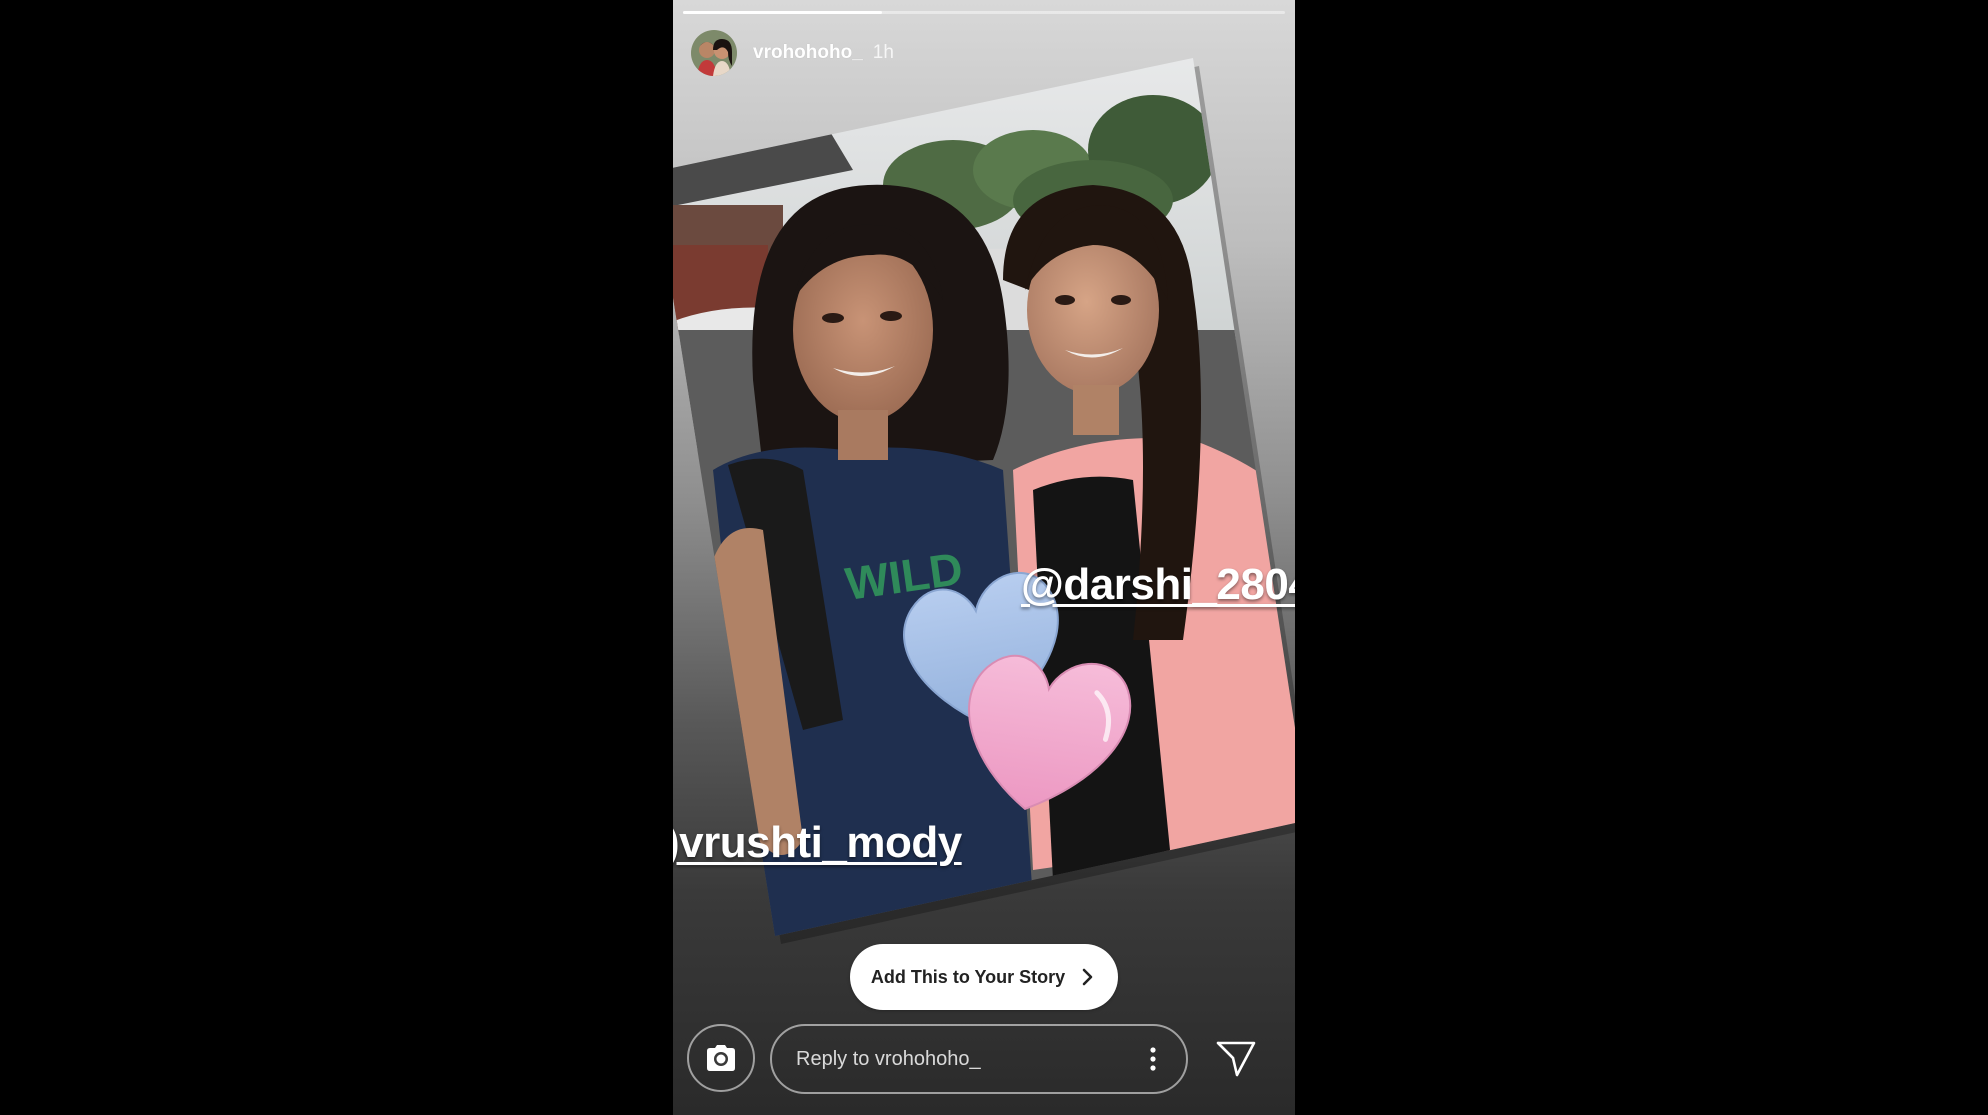 This screenshot has height=1115, width=1988. Describe the element at coordinates (782, 12) in the screenshot. I see `story-progress-fill` at that location.